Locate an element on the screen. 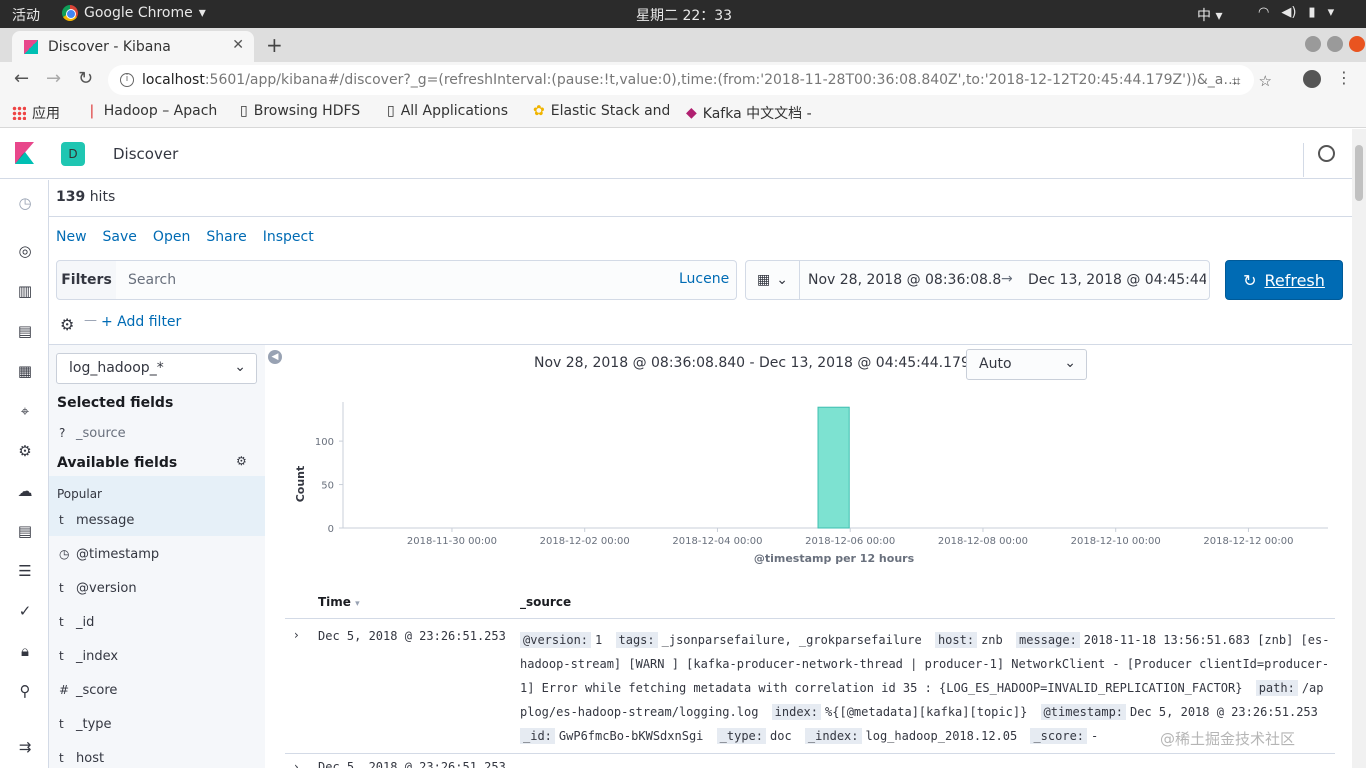 The height and width of the screenshot is (768, 1366). page-icon: ▯ is located at coordinates (391, 111).